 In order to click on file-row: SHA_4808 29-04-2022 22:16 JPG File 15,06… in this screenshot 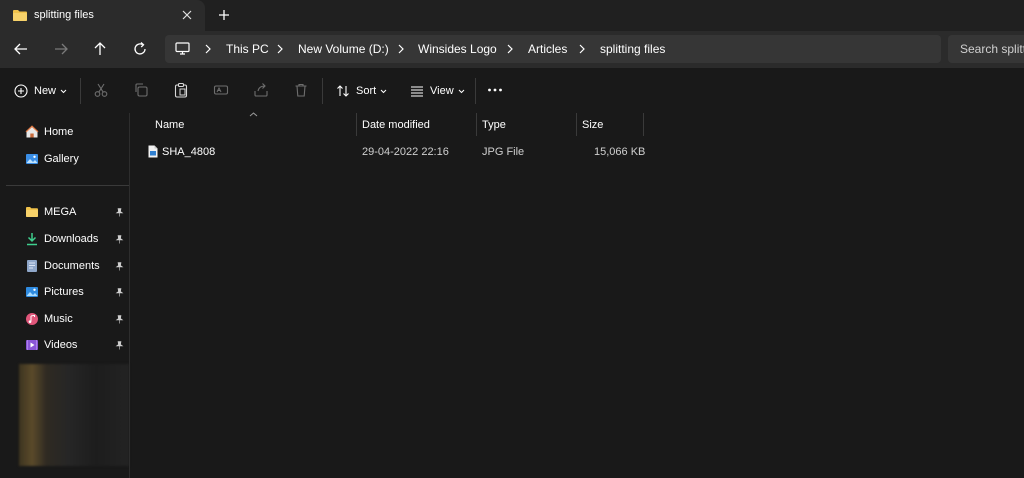, I will do `click(392, 152)`.